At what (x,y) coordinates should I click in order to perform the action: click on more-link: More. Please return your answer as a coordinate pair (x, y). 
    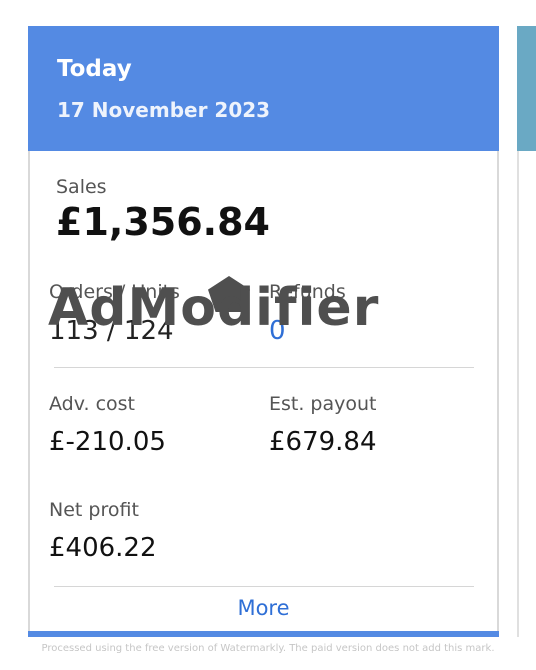
    Looking at the image, I should click on (263, 608).